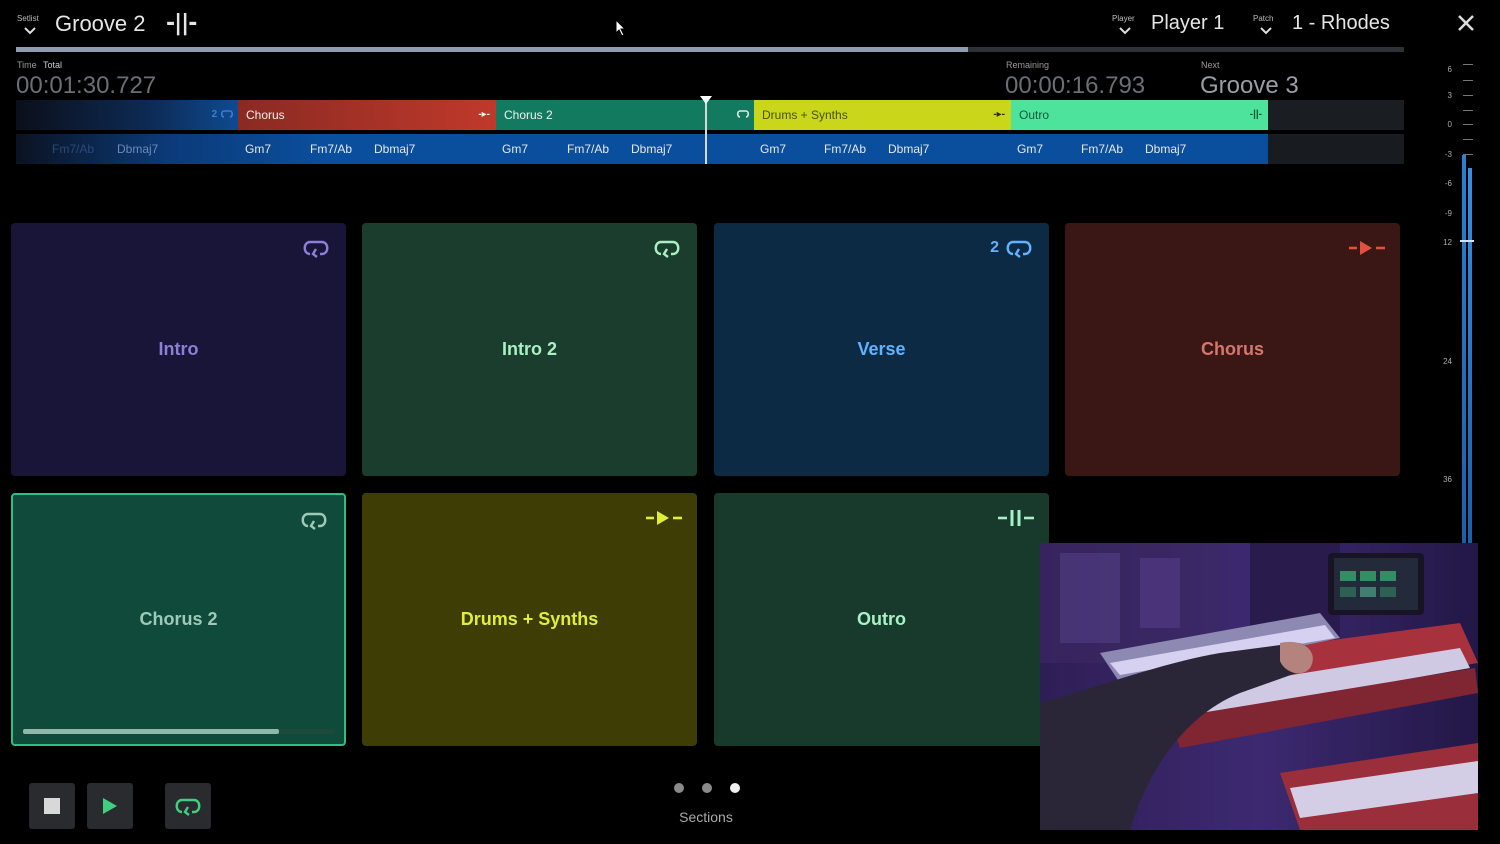 This screenshot has height=844, width=1500. I want to click on meter-scale-label: 3, so click(1449, 95).